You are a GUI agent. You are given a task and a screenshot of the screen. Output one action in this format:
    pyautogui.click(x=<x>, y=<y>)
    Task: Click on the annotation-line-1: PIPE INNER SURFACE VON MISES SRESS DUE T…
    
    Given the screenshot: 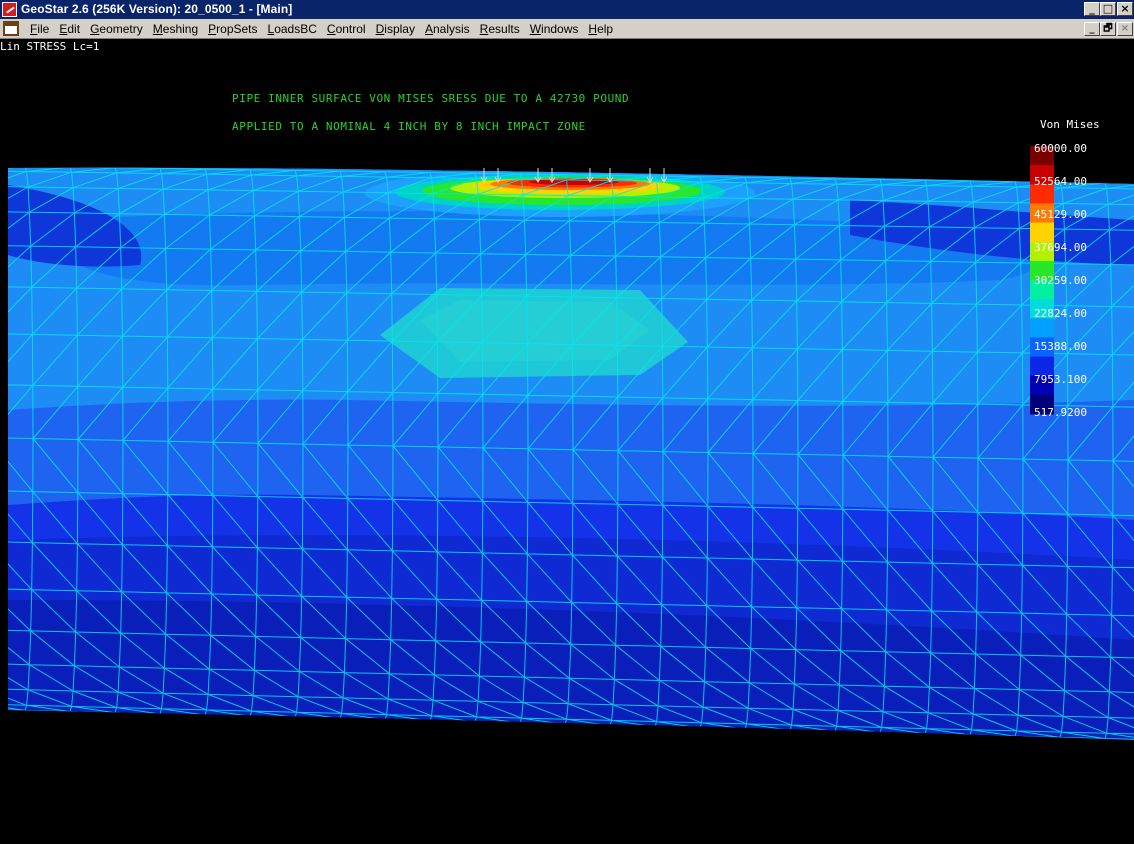 What is the action you would take?
    pyautogui.click(x=431, y=98)
    